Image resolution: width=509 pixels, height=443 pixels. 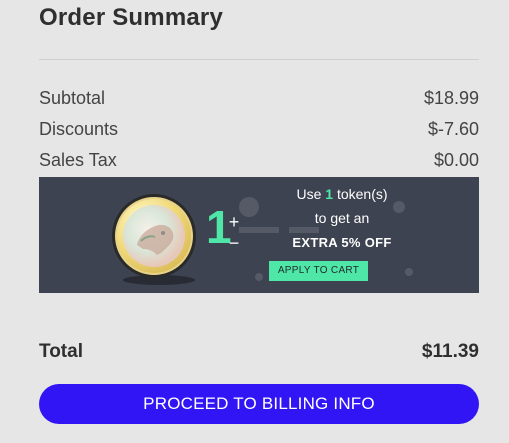 I want to click on sales-tax-row: Sales Tax $0.00, so click(x=259, y=160).